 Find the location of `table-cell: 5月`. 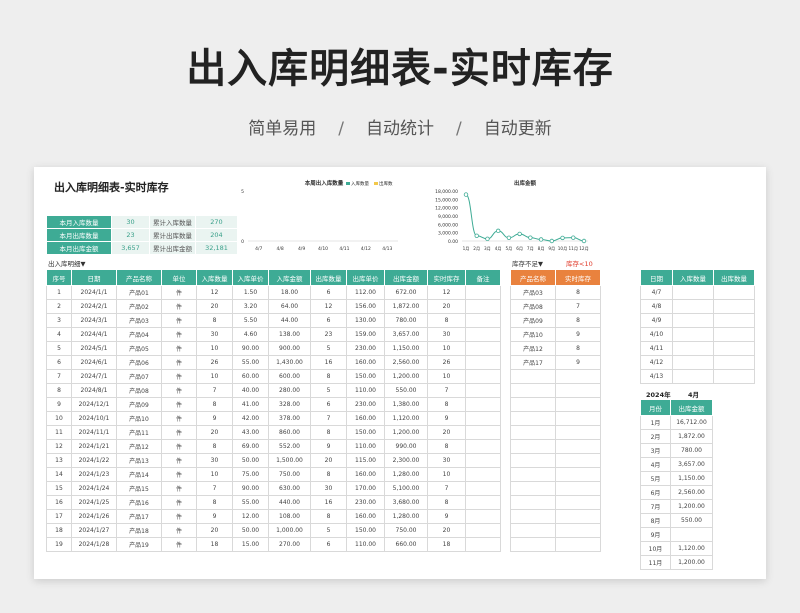

table-cell: 5月 is located at coordinates (655, 478).